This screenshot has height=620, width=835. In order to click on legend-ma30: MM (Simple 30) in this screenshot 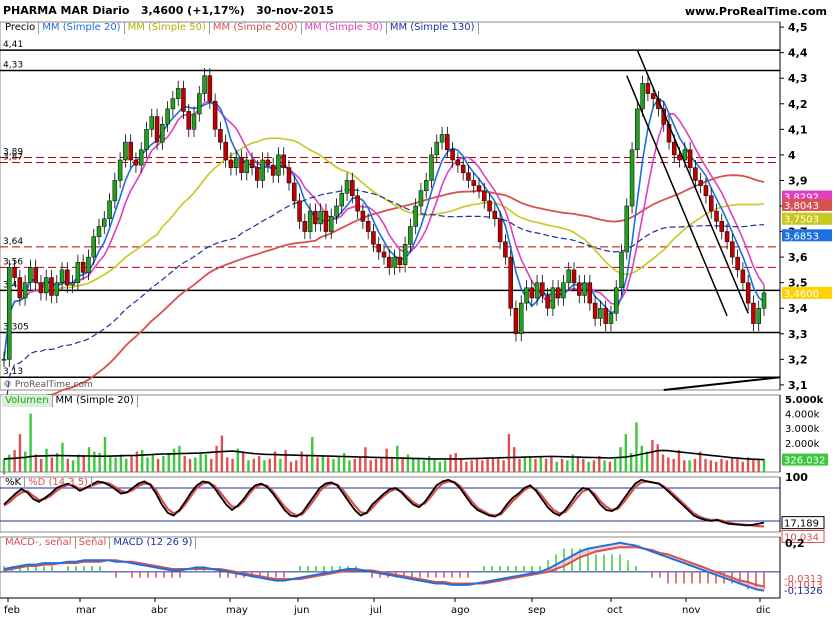, I will do `click(344, 28)`.